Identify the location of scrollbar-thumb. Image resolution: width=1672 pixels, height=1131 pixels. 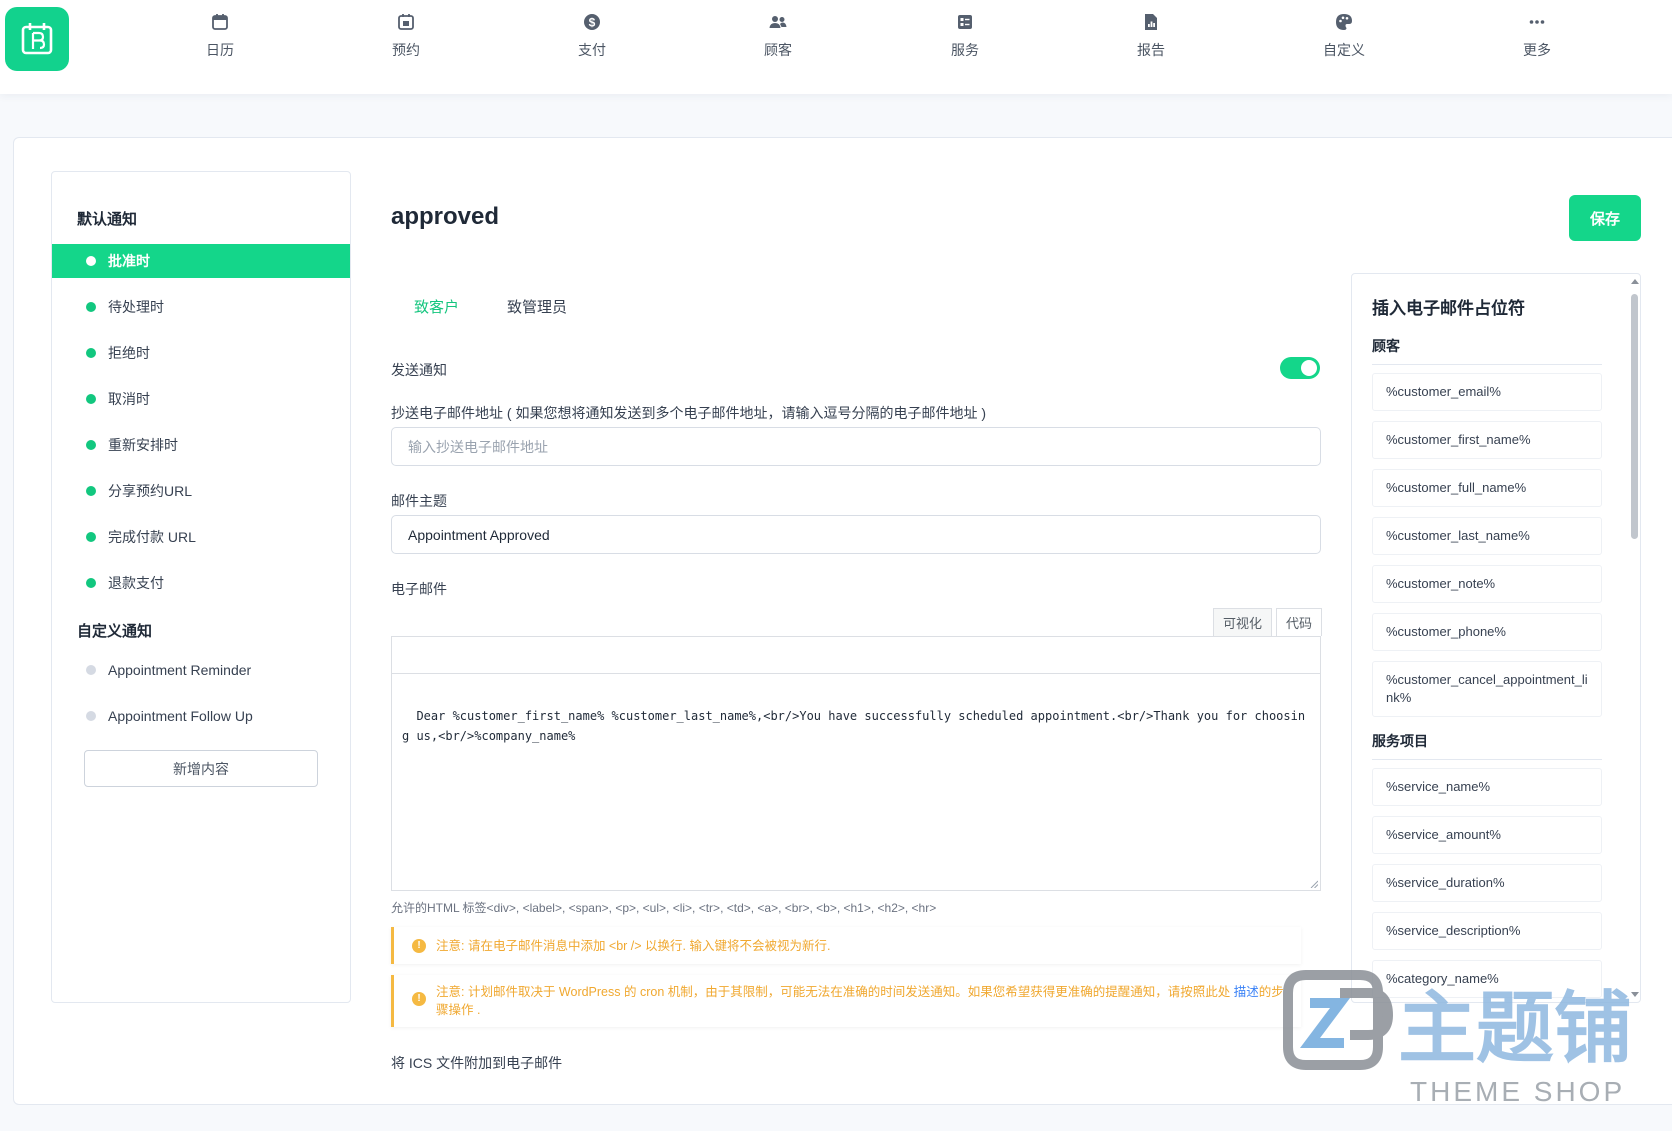
(1634, 416).